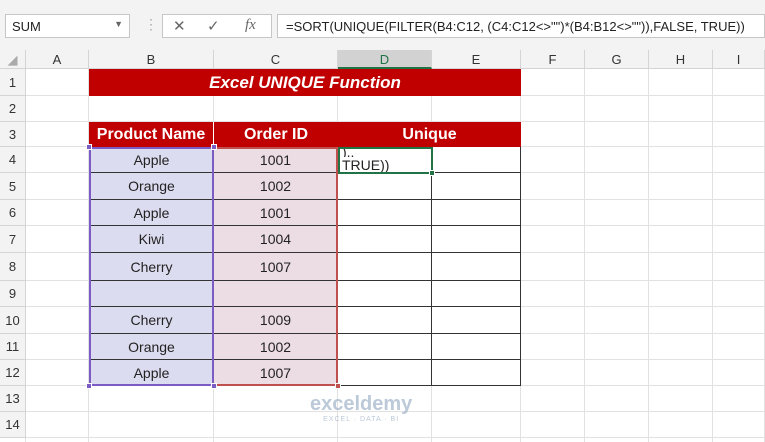 The image size is (765, 442). Describe the element at coordinates (13, 82) in the screenshot. I see `row-header-1: 1` at that location.